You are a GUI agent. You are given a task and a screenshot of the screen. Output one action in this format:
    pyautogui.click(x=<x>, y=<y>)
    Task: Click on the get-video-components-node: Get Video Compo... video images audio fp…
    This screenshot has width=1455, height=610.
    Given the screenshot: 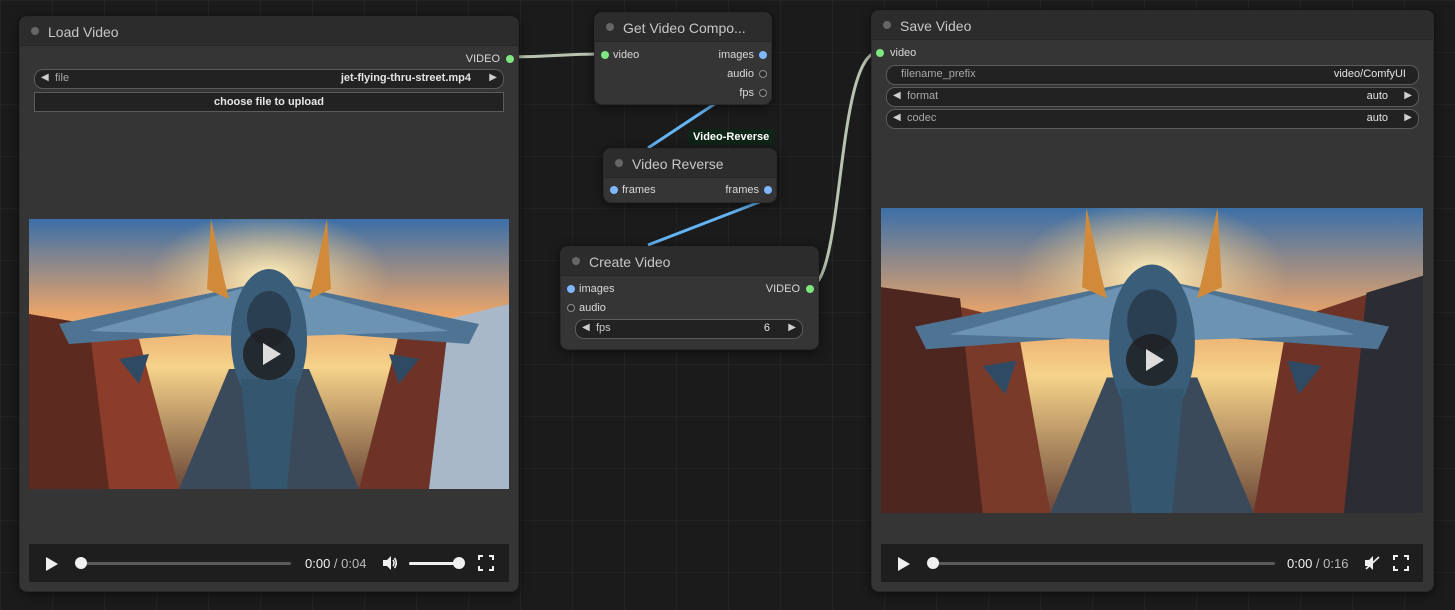 What is the action you would take?
    pyautogui.click(x=683, y=58)
    